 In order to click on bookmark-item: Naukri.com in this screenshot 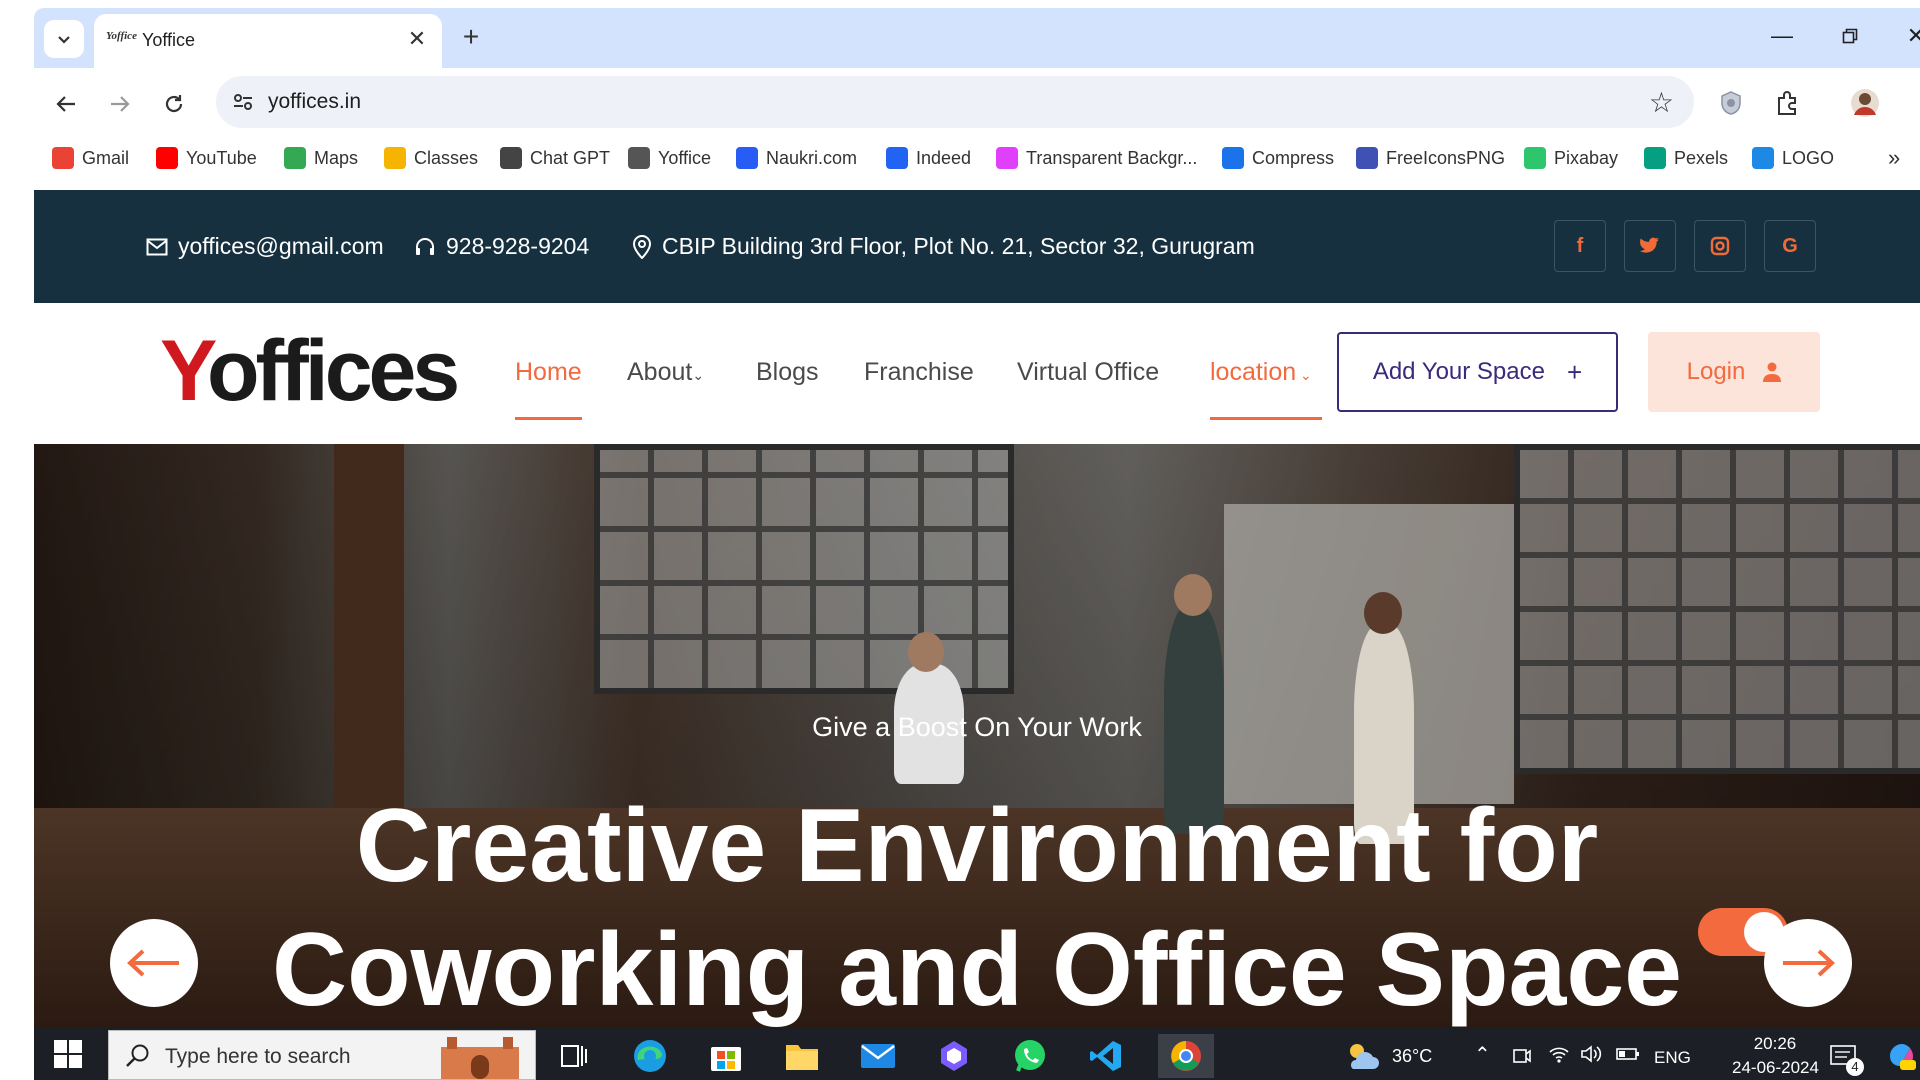, I will do `click(796, 158)`.